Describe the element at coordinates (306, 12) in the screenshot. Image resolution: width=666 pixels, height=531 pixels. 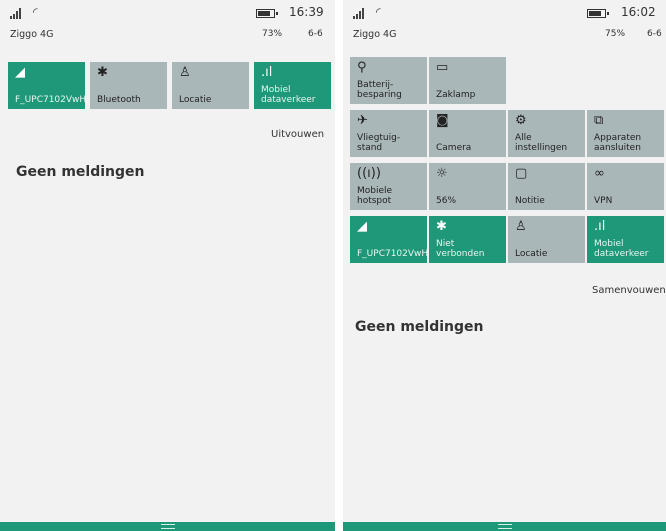
I see `clock: 16:39` at that location.